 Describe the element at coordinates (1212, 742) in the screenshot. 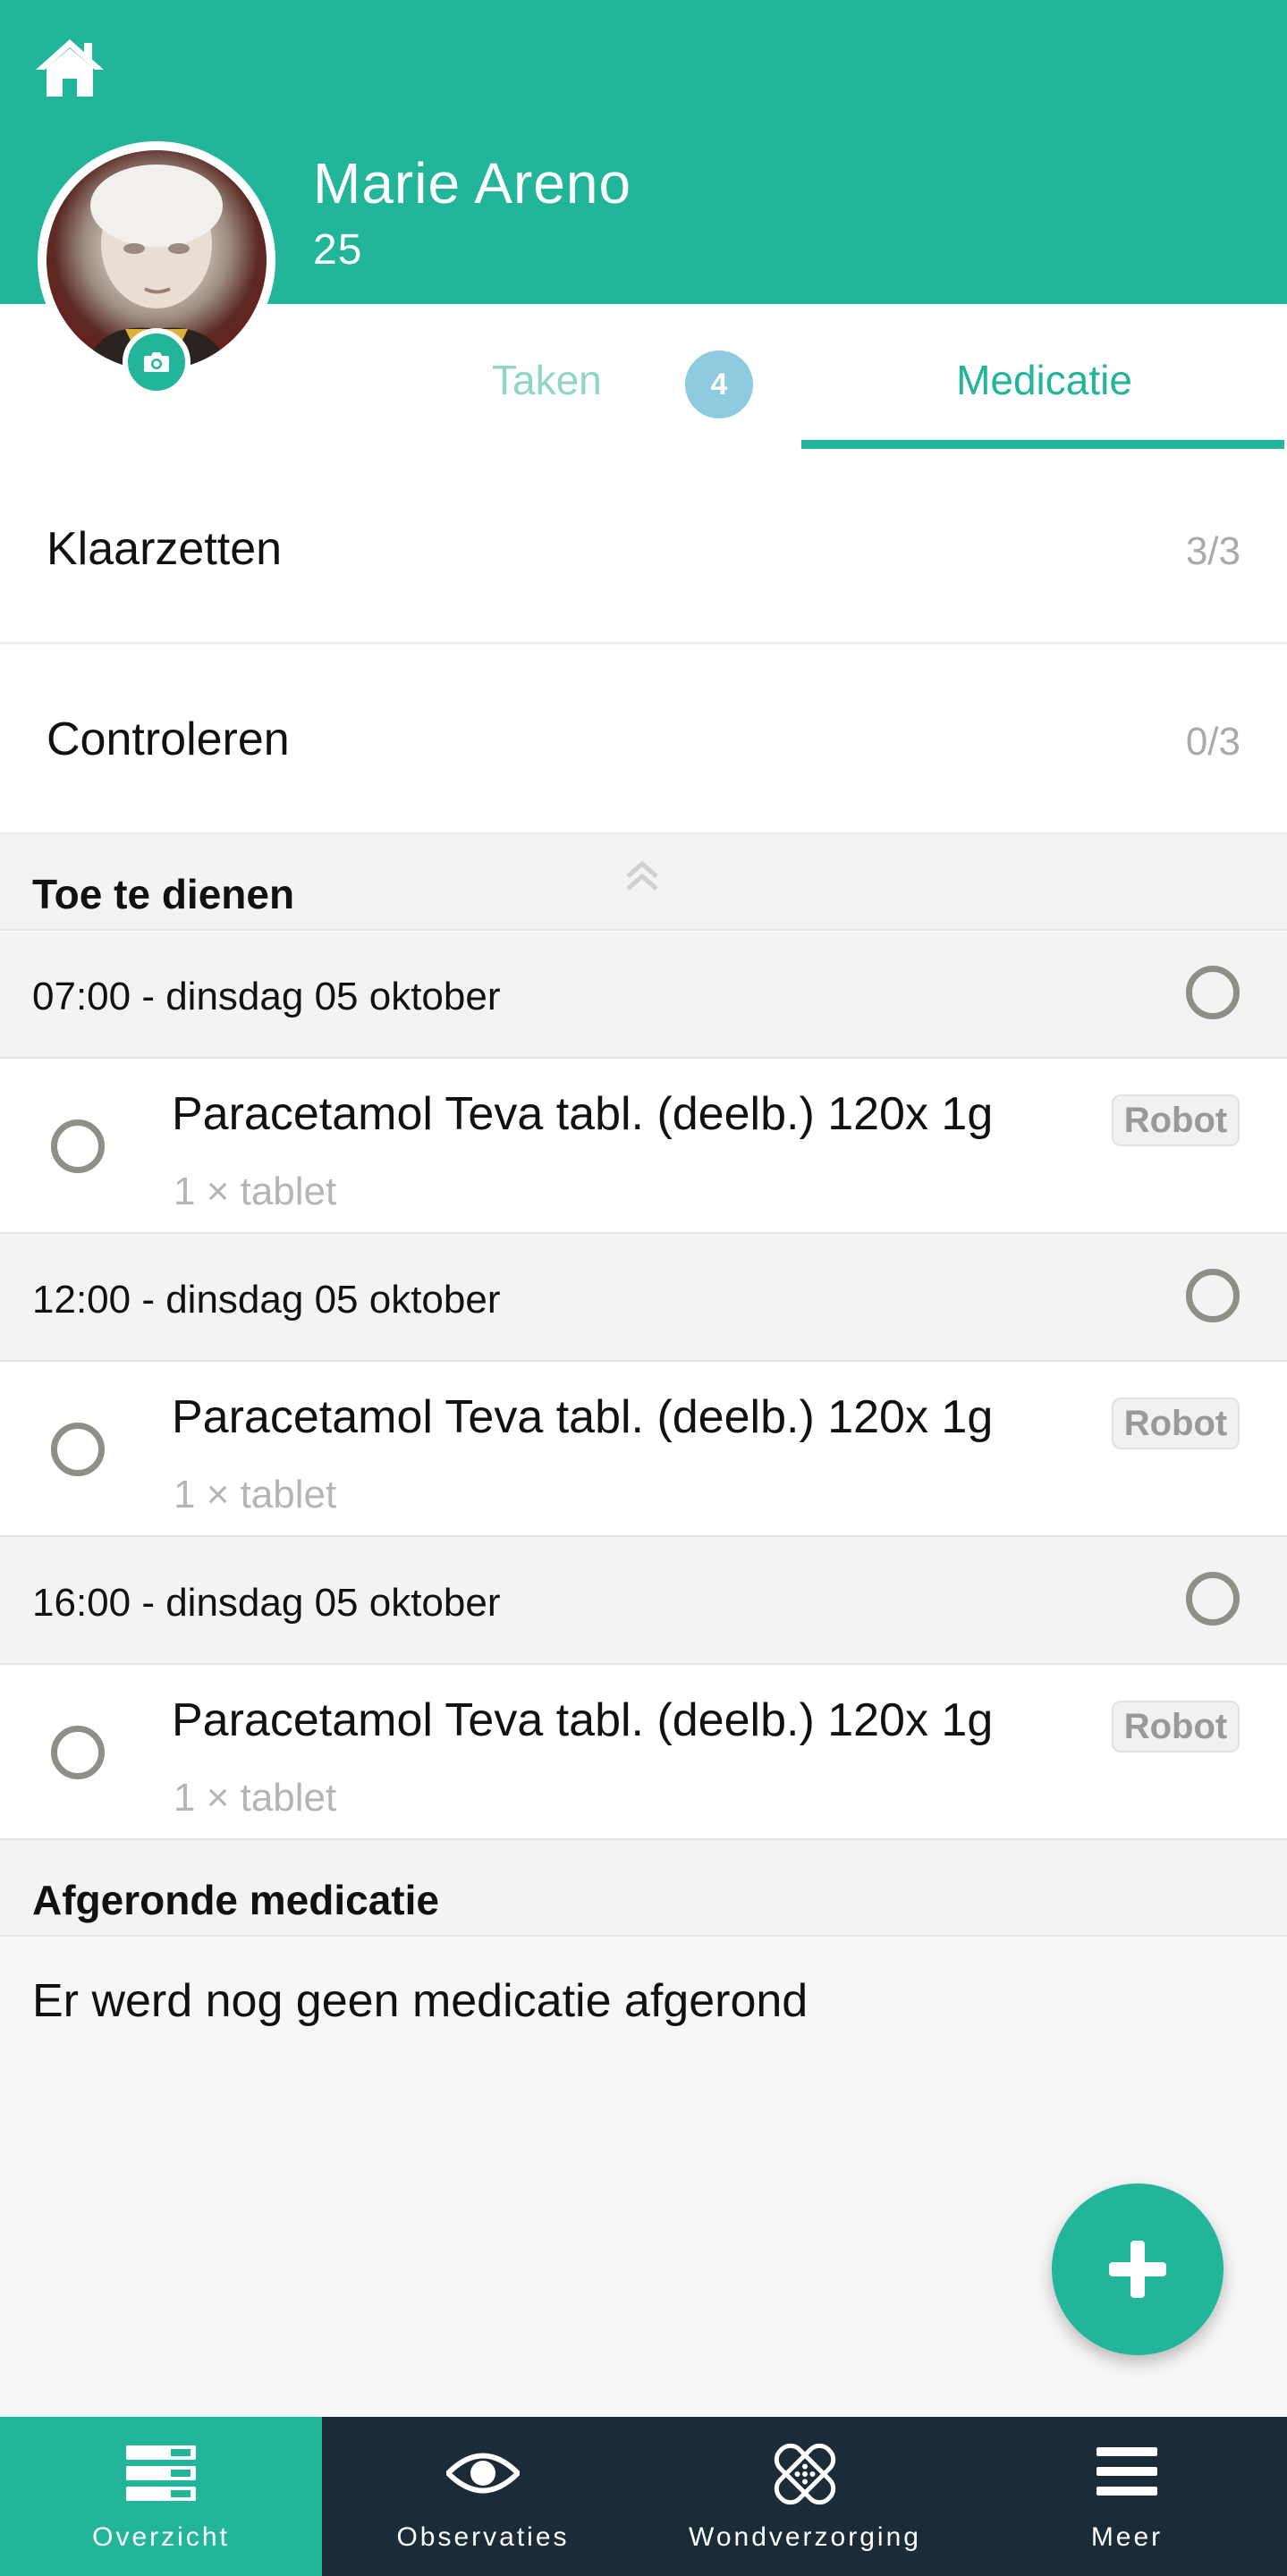

I see `summary-count: 0/3` at that location.